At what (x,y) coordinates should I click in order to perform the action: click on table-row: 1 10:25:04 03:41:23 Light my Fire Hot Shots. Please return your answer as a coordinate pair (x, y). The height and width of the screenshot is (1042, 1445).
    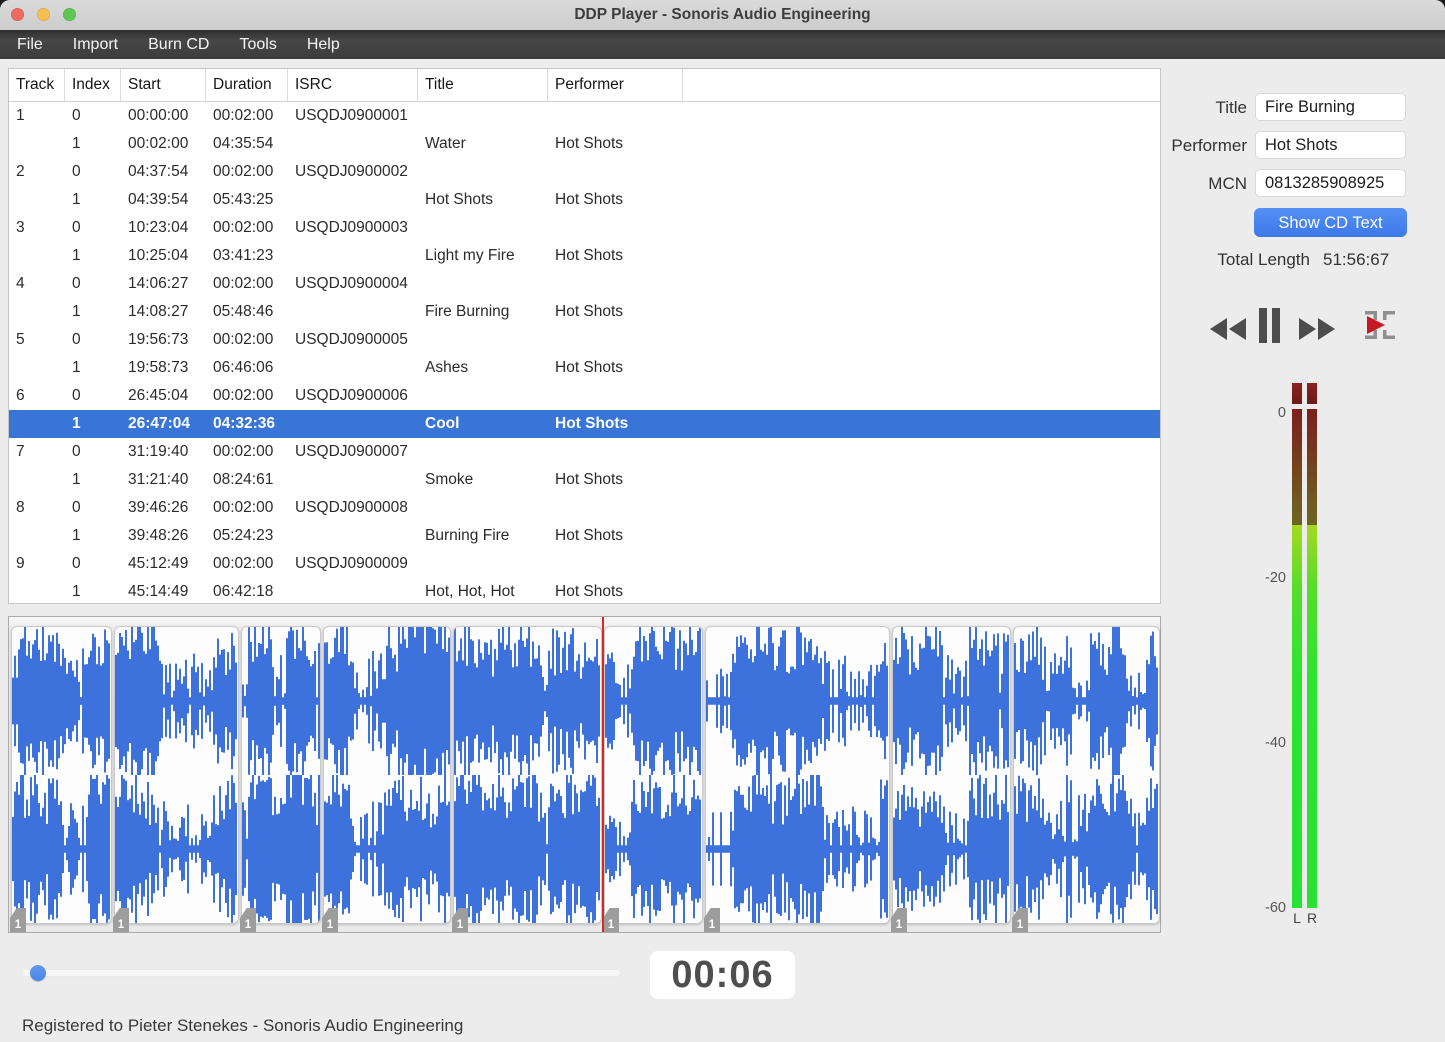
    Looking at the image, I should click on (584, 256).